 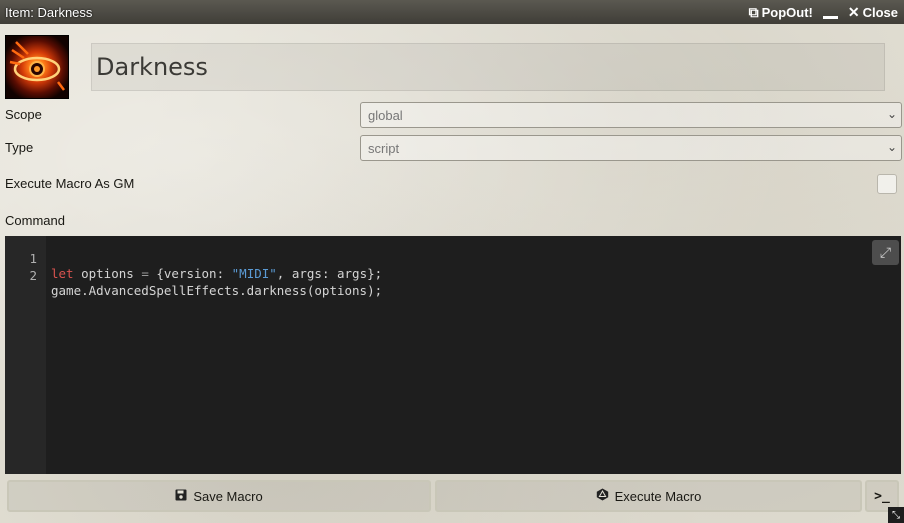 What do you see at coordinates (631, 148) in the screenshot?
I see `type-select: script ⌄` at bounding box center [631, 148].